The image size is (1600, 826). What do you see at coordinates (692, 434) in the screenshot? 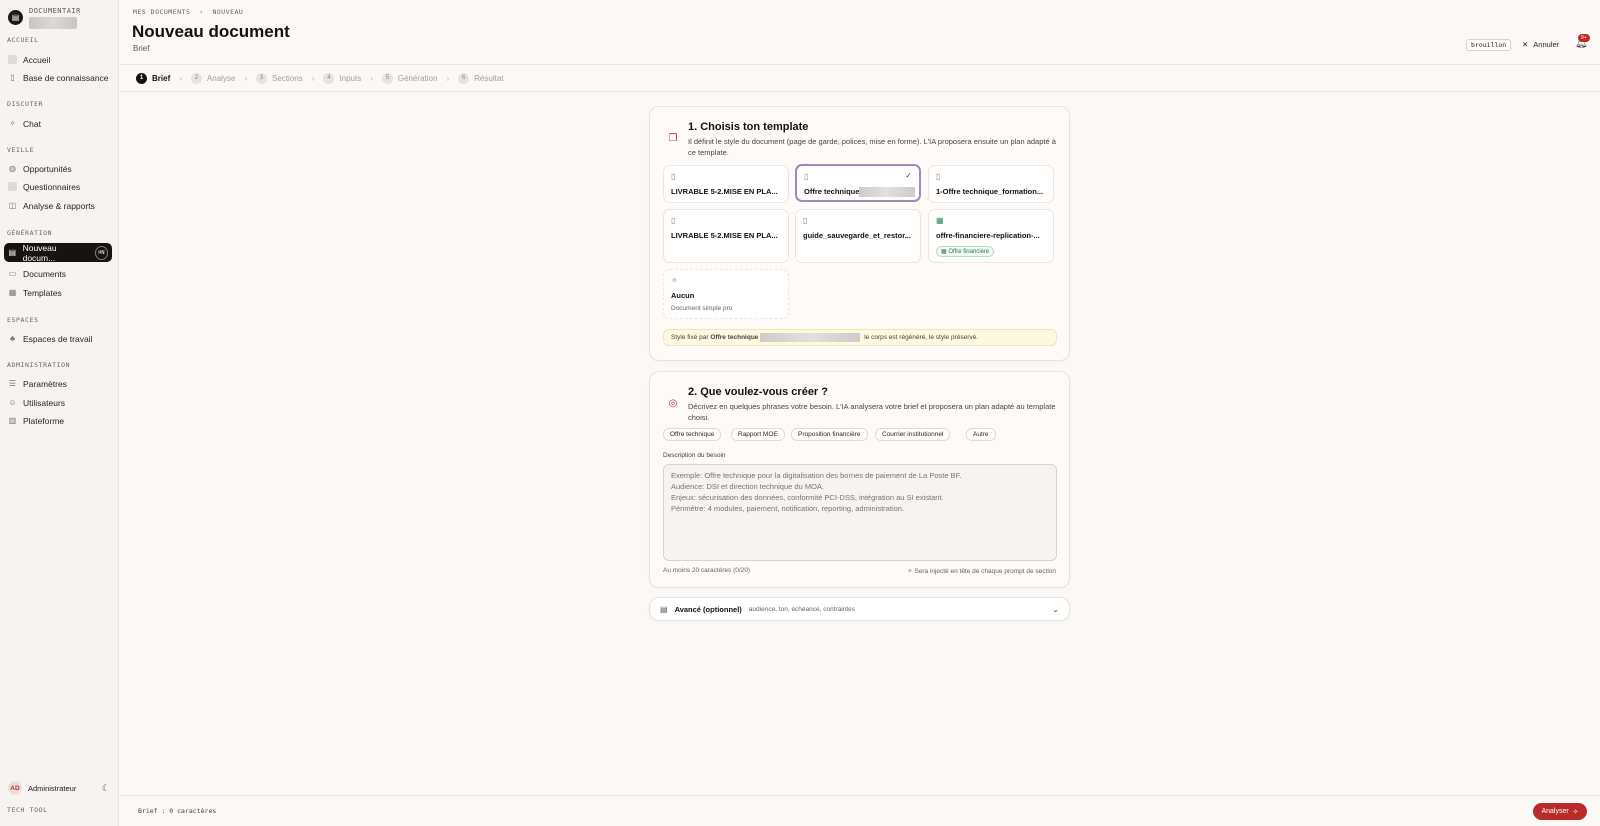
I see `chip-offre-technique: Offre technique` at bounding box center [692, 434].